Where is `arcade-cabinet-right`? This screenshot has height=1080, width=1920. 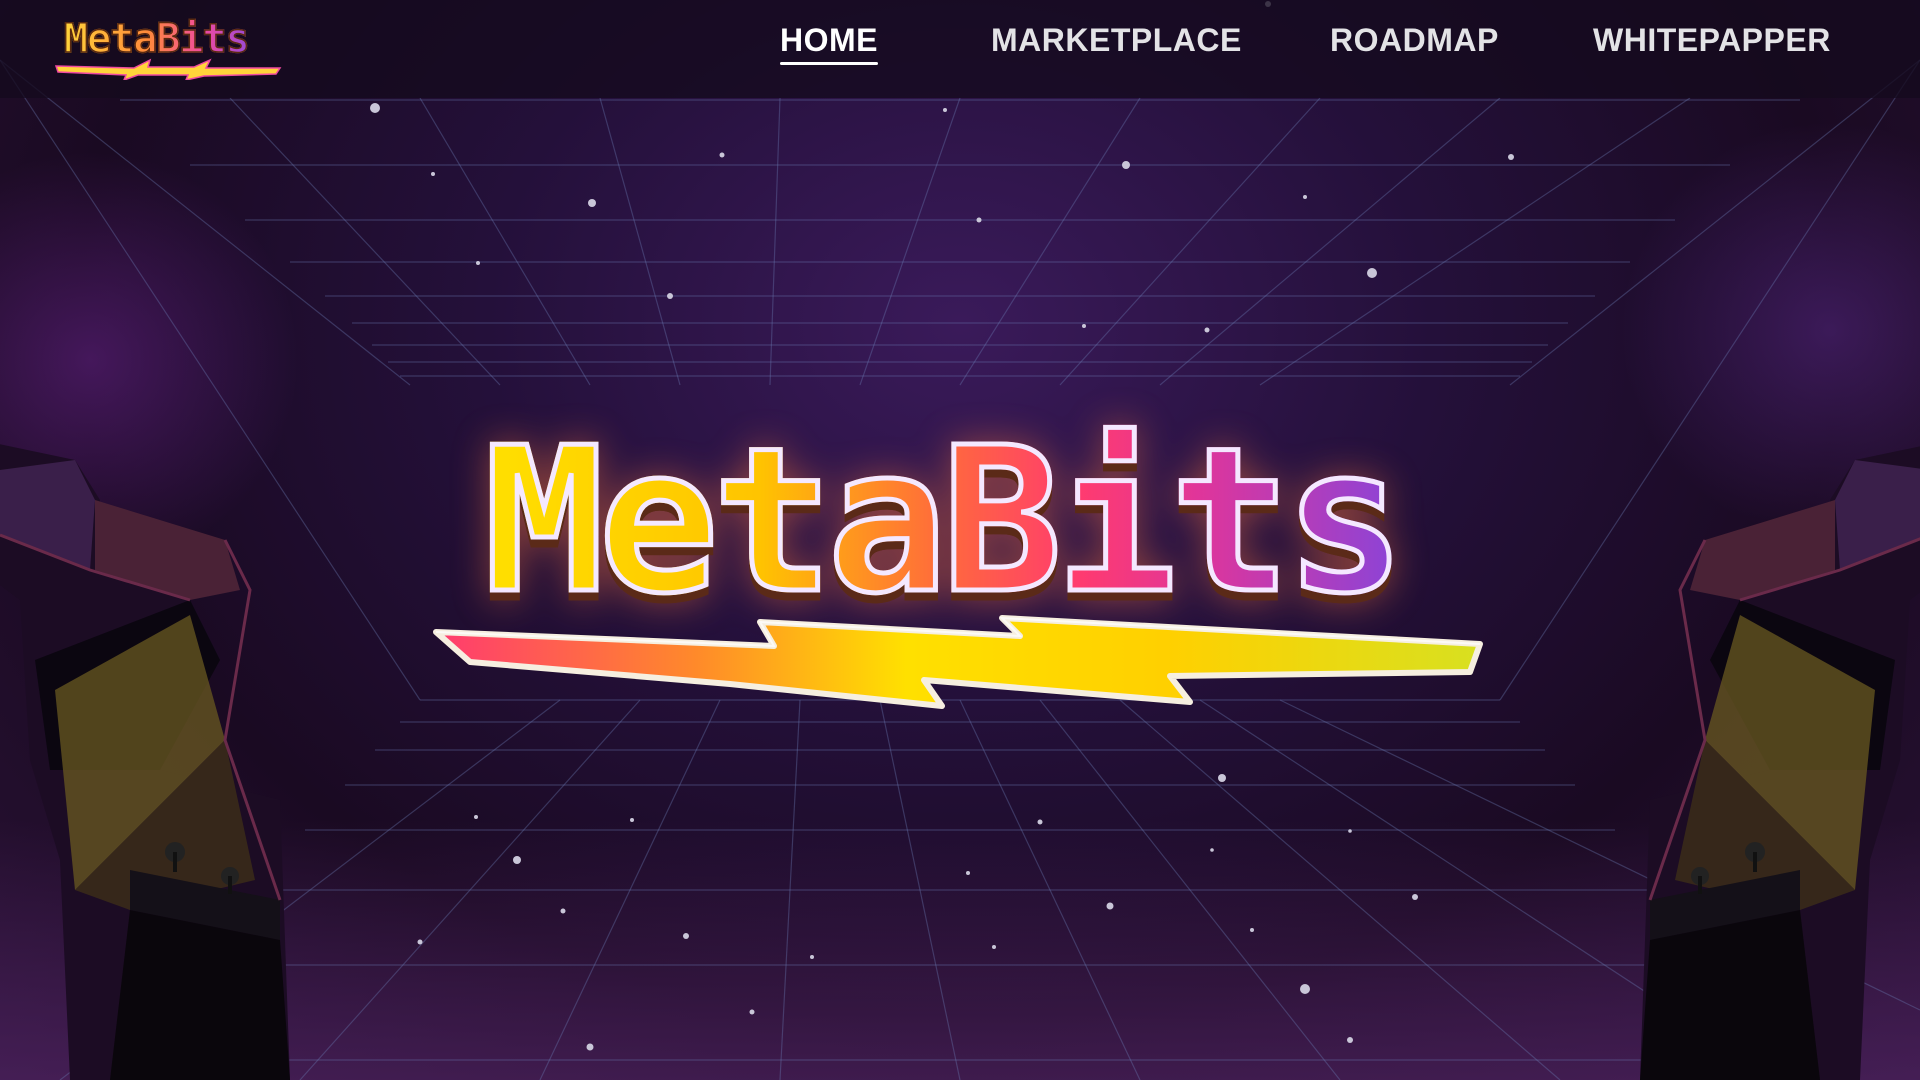
arcade-cabinet-right is located at coordinates (1780, 763).